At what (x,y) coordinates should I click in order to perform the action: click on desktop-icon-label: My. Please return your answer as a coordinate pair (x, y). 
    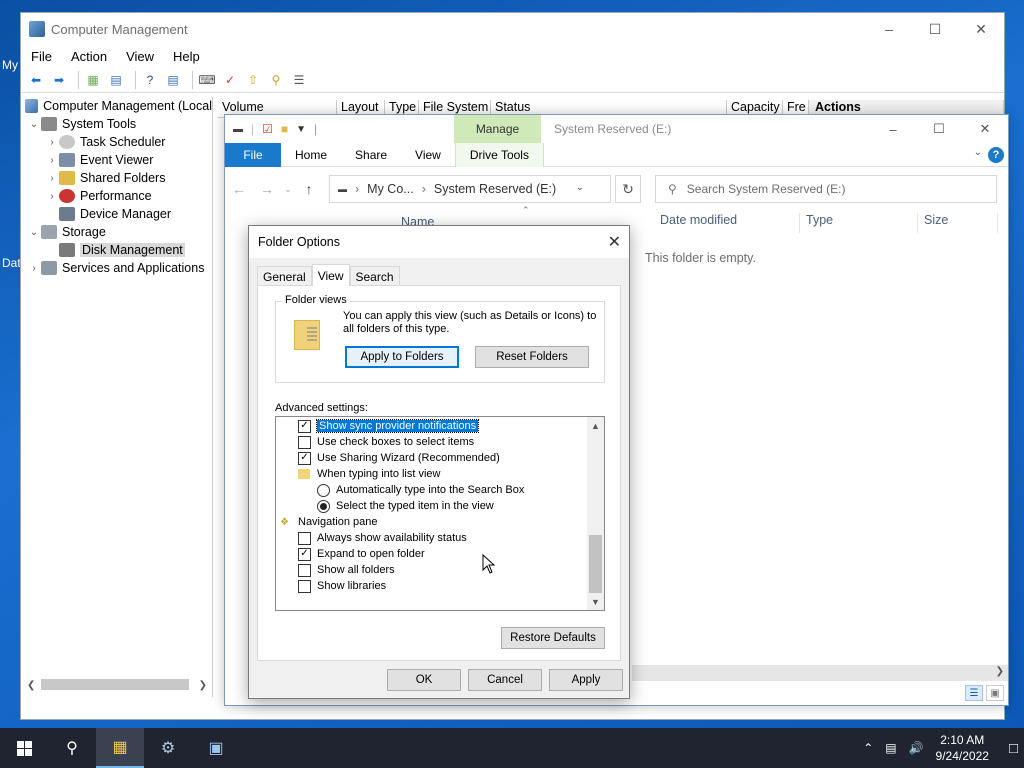
    Looking at the image, I should click on (10, 65).